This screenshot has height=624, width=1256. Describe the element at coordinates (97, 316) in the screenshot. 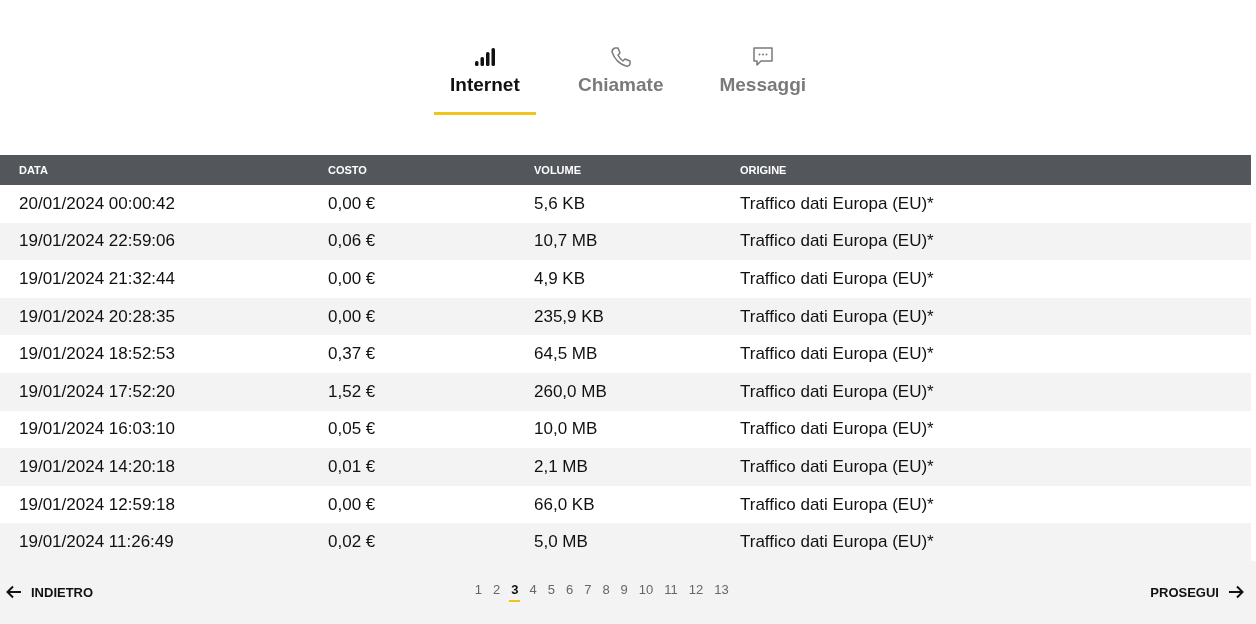

I see `table-cell-text: 19/01/2024 20:28:35` at that location.